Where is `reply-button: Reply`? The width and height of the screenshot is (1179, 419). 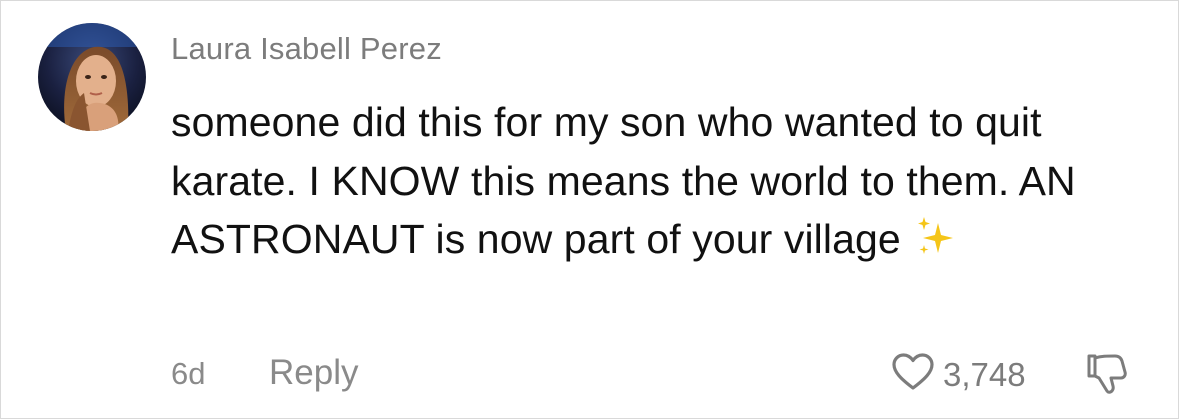
reply-button: Reply is located at coordinates (313, 373).